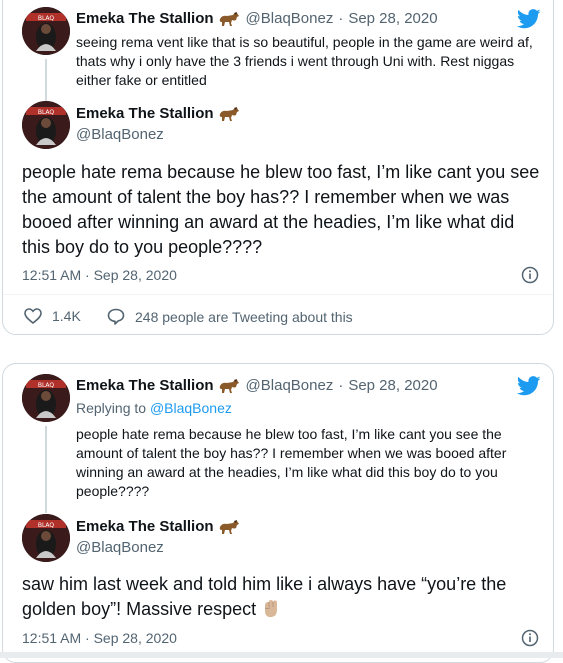  I want to click on tweeting-about-link: 248 people are Tweeting about this, so click(230, 316).